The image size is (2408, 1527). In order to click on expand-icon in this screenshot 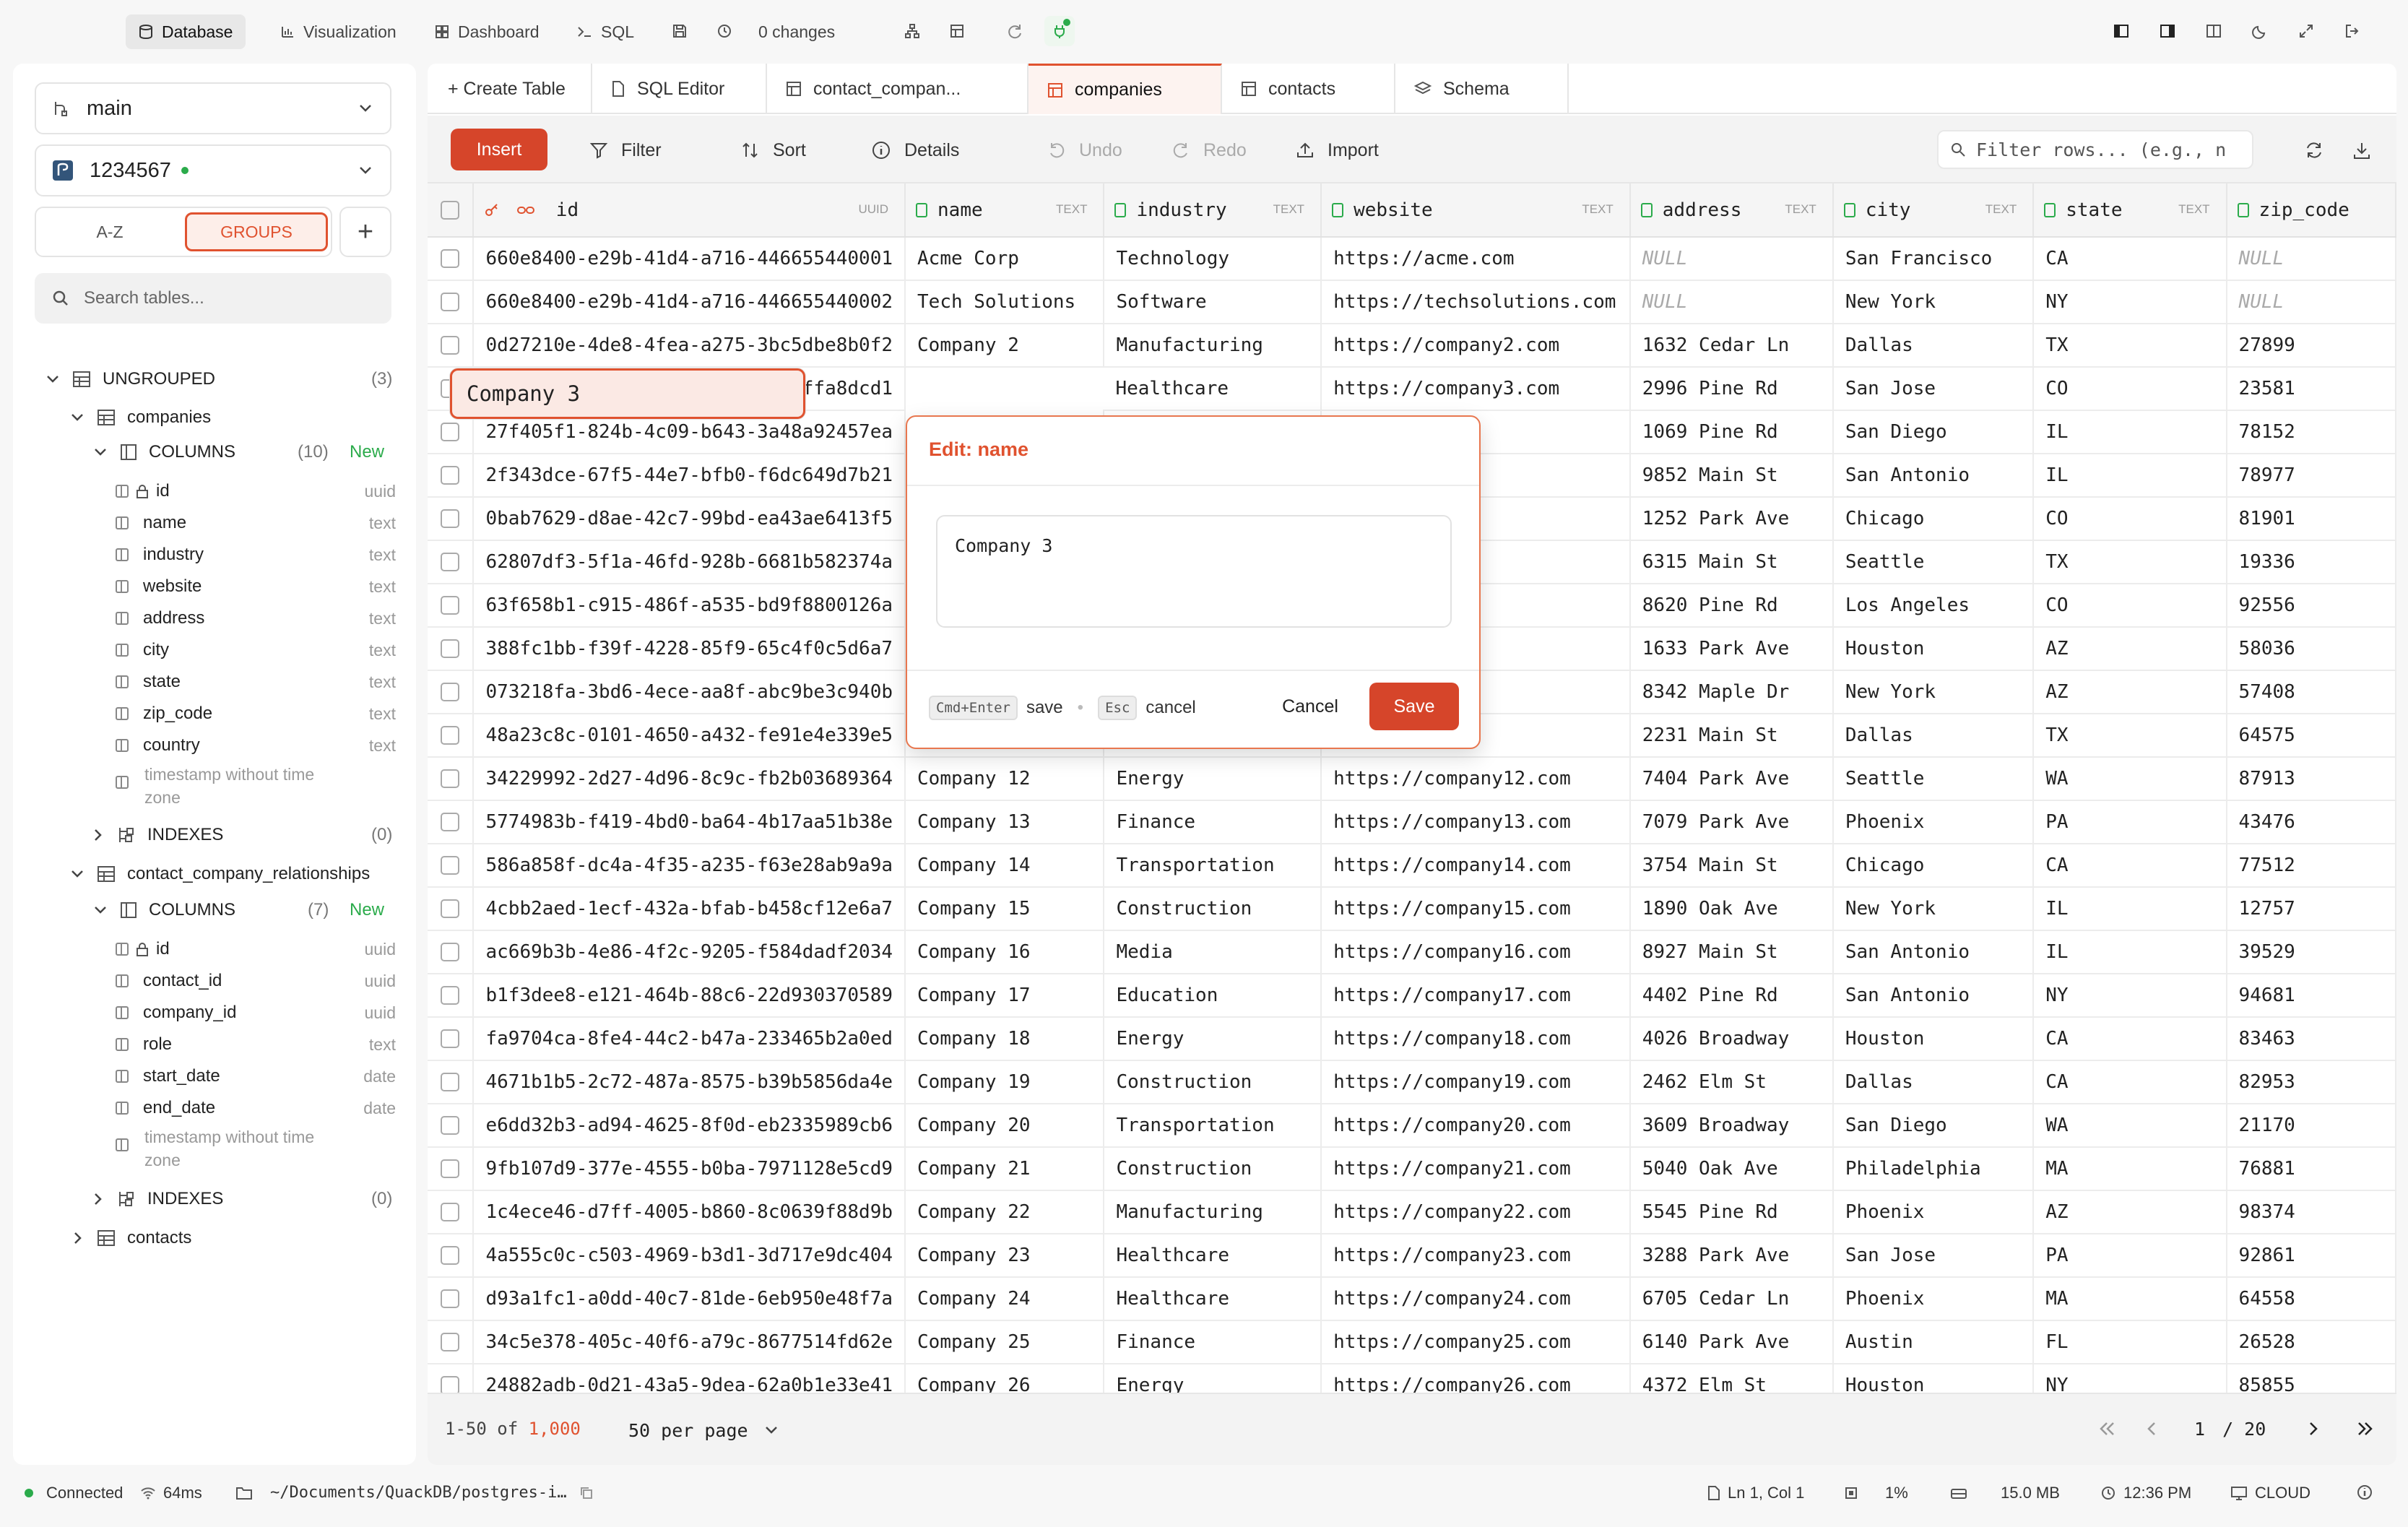, I will do `click(2306, 31)`.